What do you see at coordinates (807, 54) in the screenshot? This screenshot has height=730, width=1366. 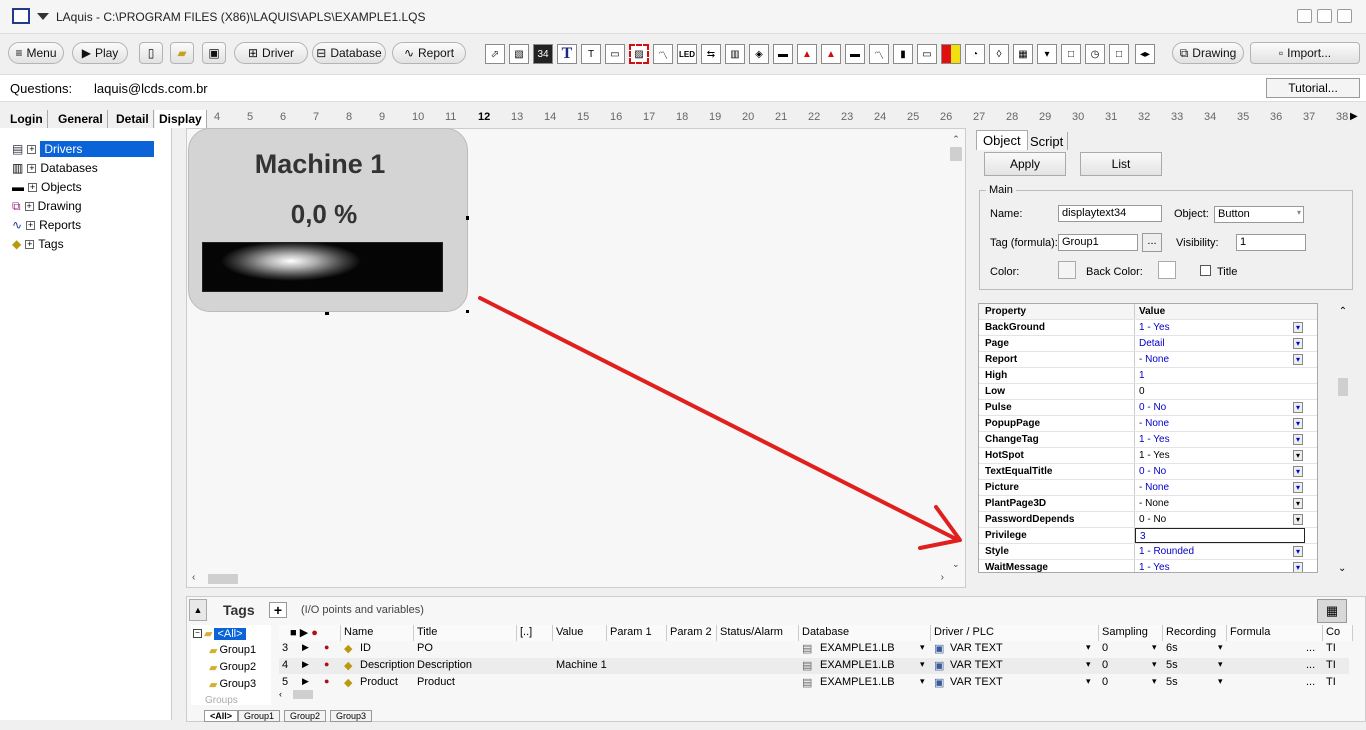 I see `alarm-icon: ▲` at bounding box center [807, 54].